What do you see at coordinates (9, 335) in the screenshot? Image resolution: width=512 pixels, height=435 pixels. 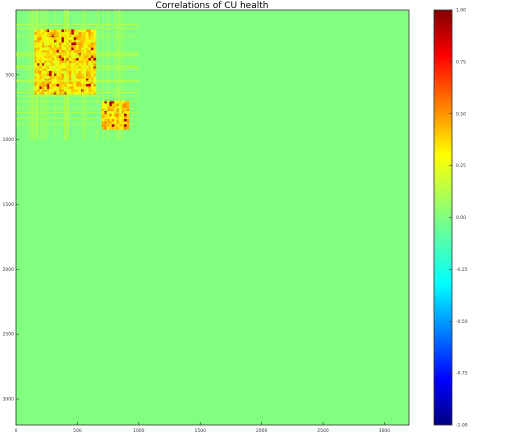 I see `y-tick-label: 2500` at bounding box center [9, 335].